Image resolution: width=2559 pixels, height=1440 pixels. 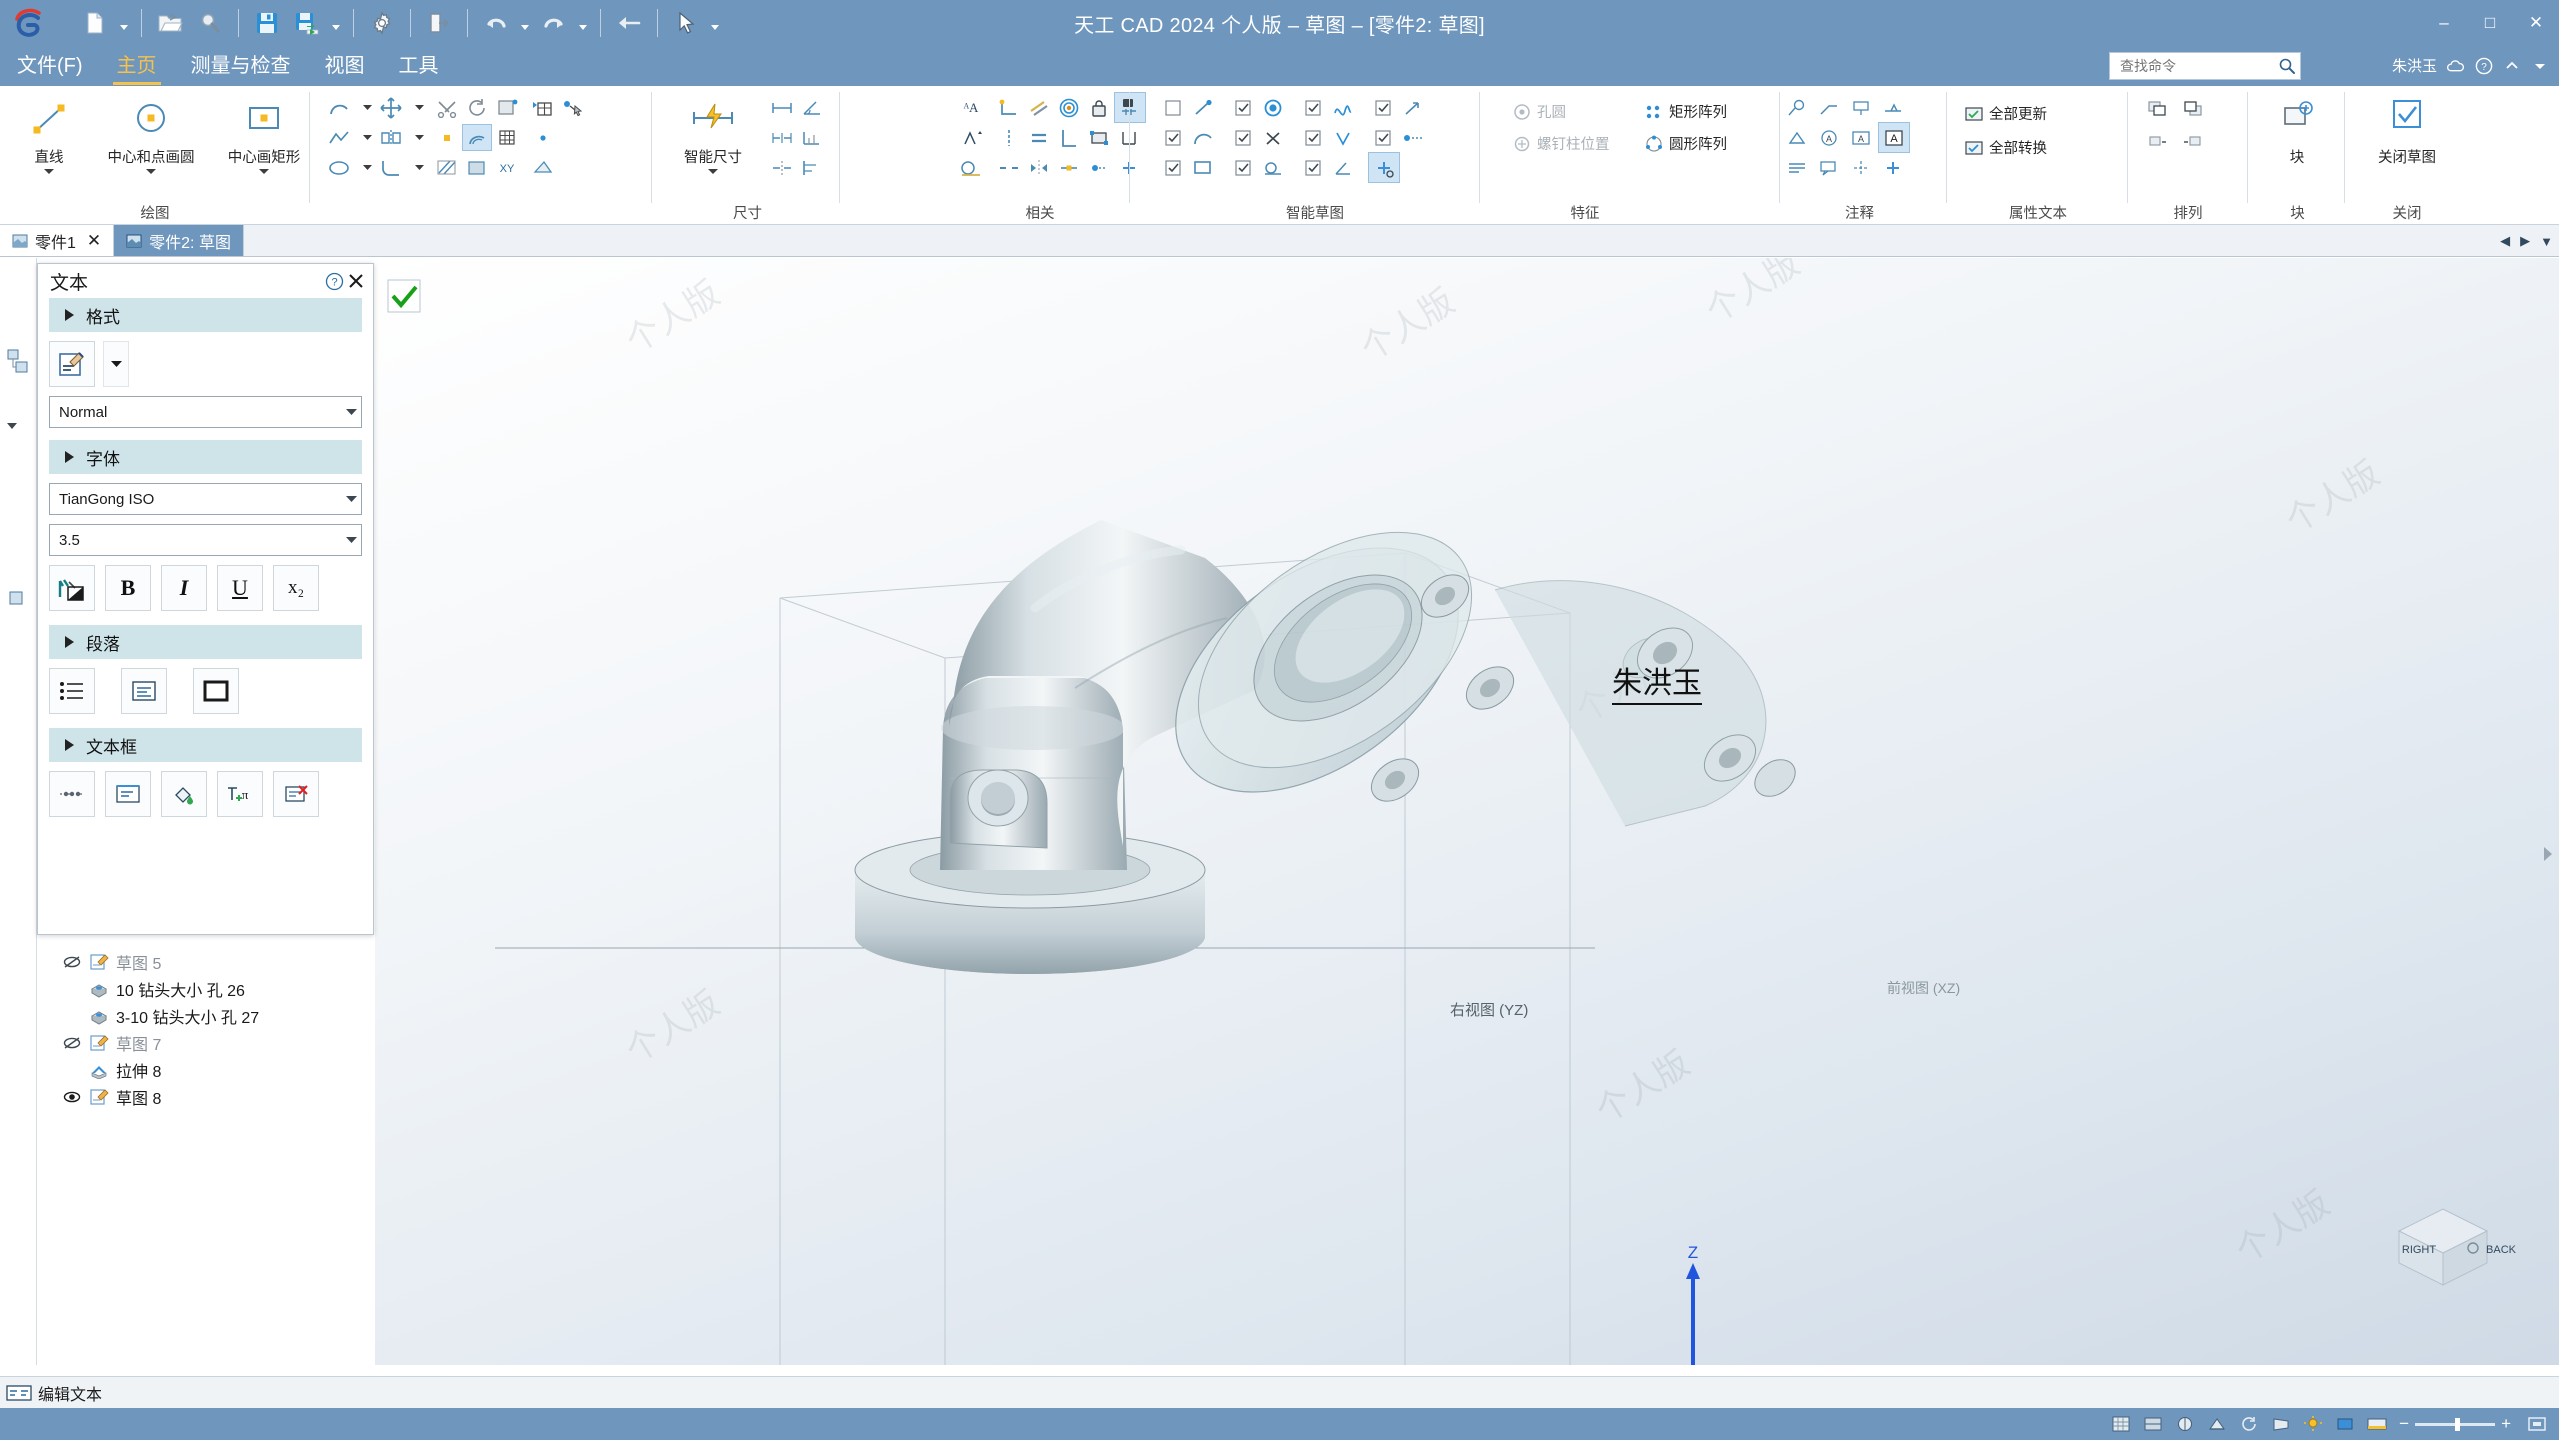 What do you see at coordinates (264, 133) in the screenshot?
I see `ribbon-button-rectangle-by-center: 中心画矩形` at bounding box center [264, 133].